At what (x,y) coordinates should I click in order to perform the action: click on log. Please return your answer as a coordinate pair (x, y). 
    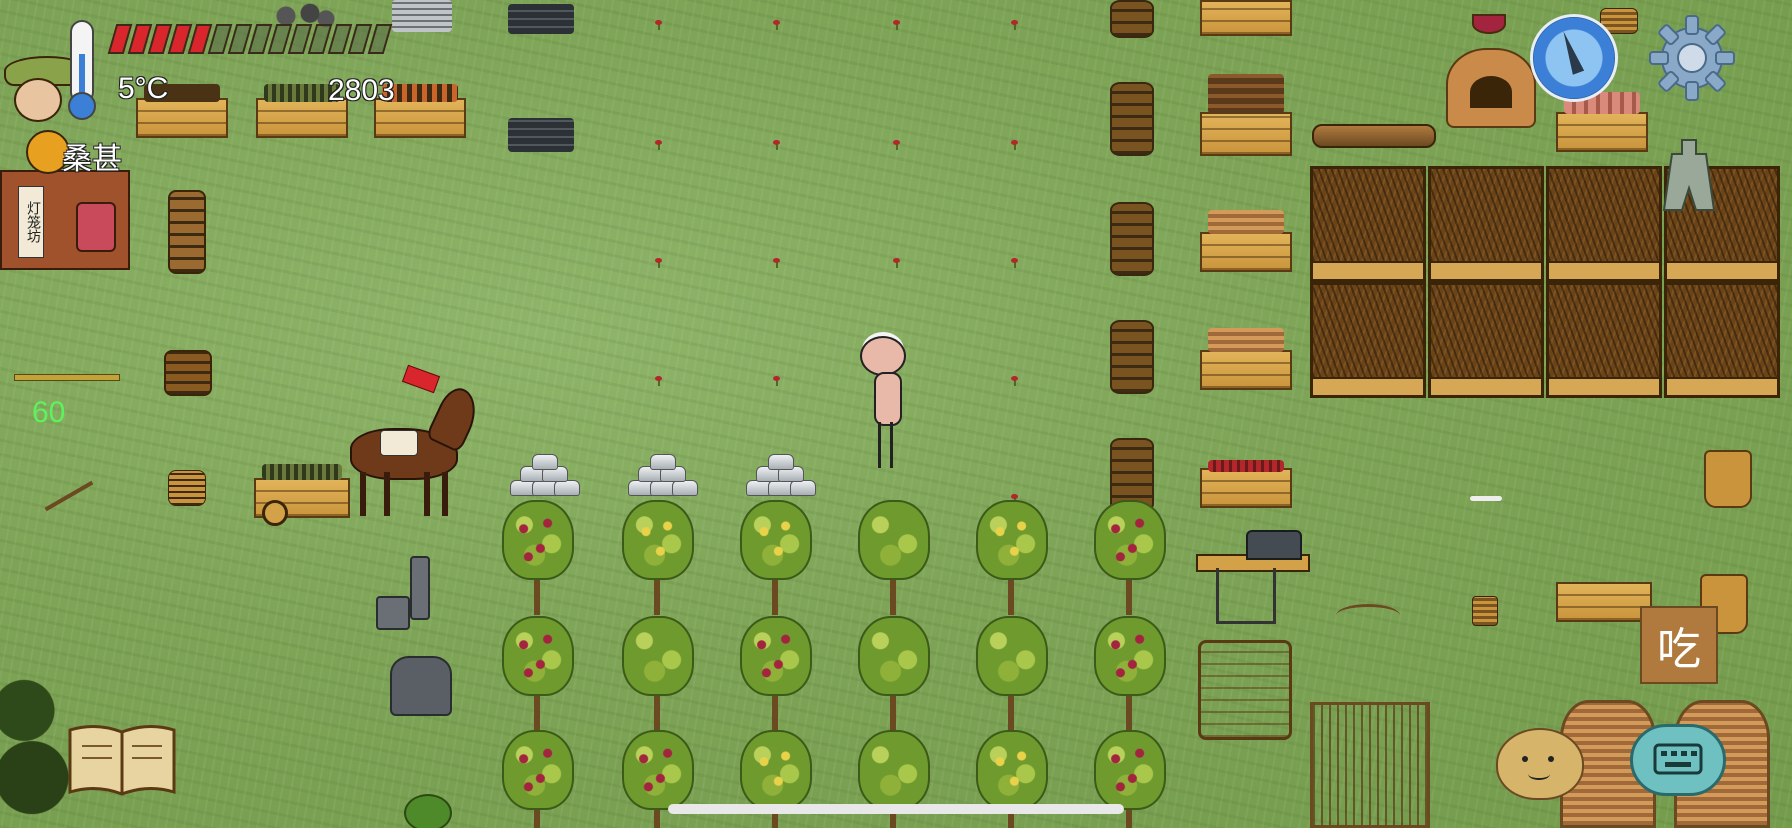
    Looking at the image, I should click on (1374, 136).